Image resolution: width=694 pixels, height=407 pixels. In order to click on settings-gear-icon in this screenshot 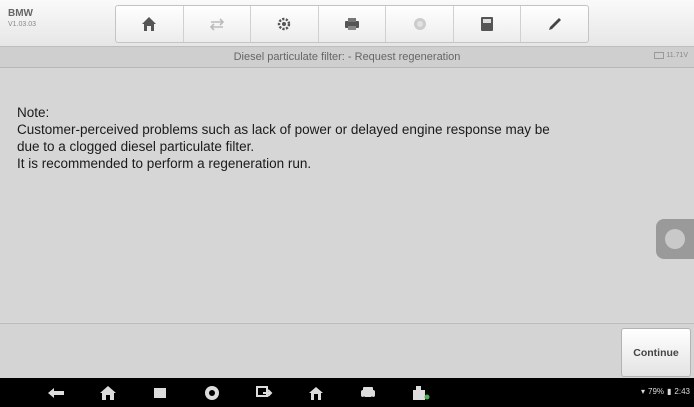, I will do `click(284, 24)`.